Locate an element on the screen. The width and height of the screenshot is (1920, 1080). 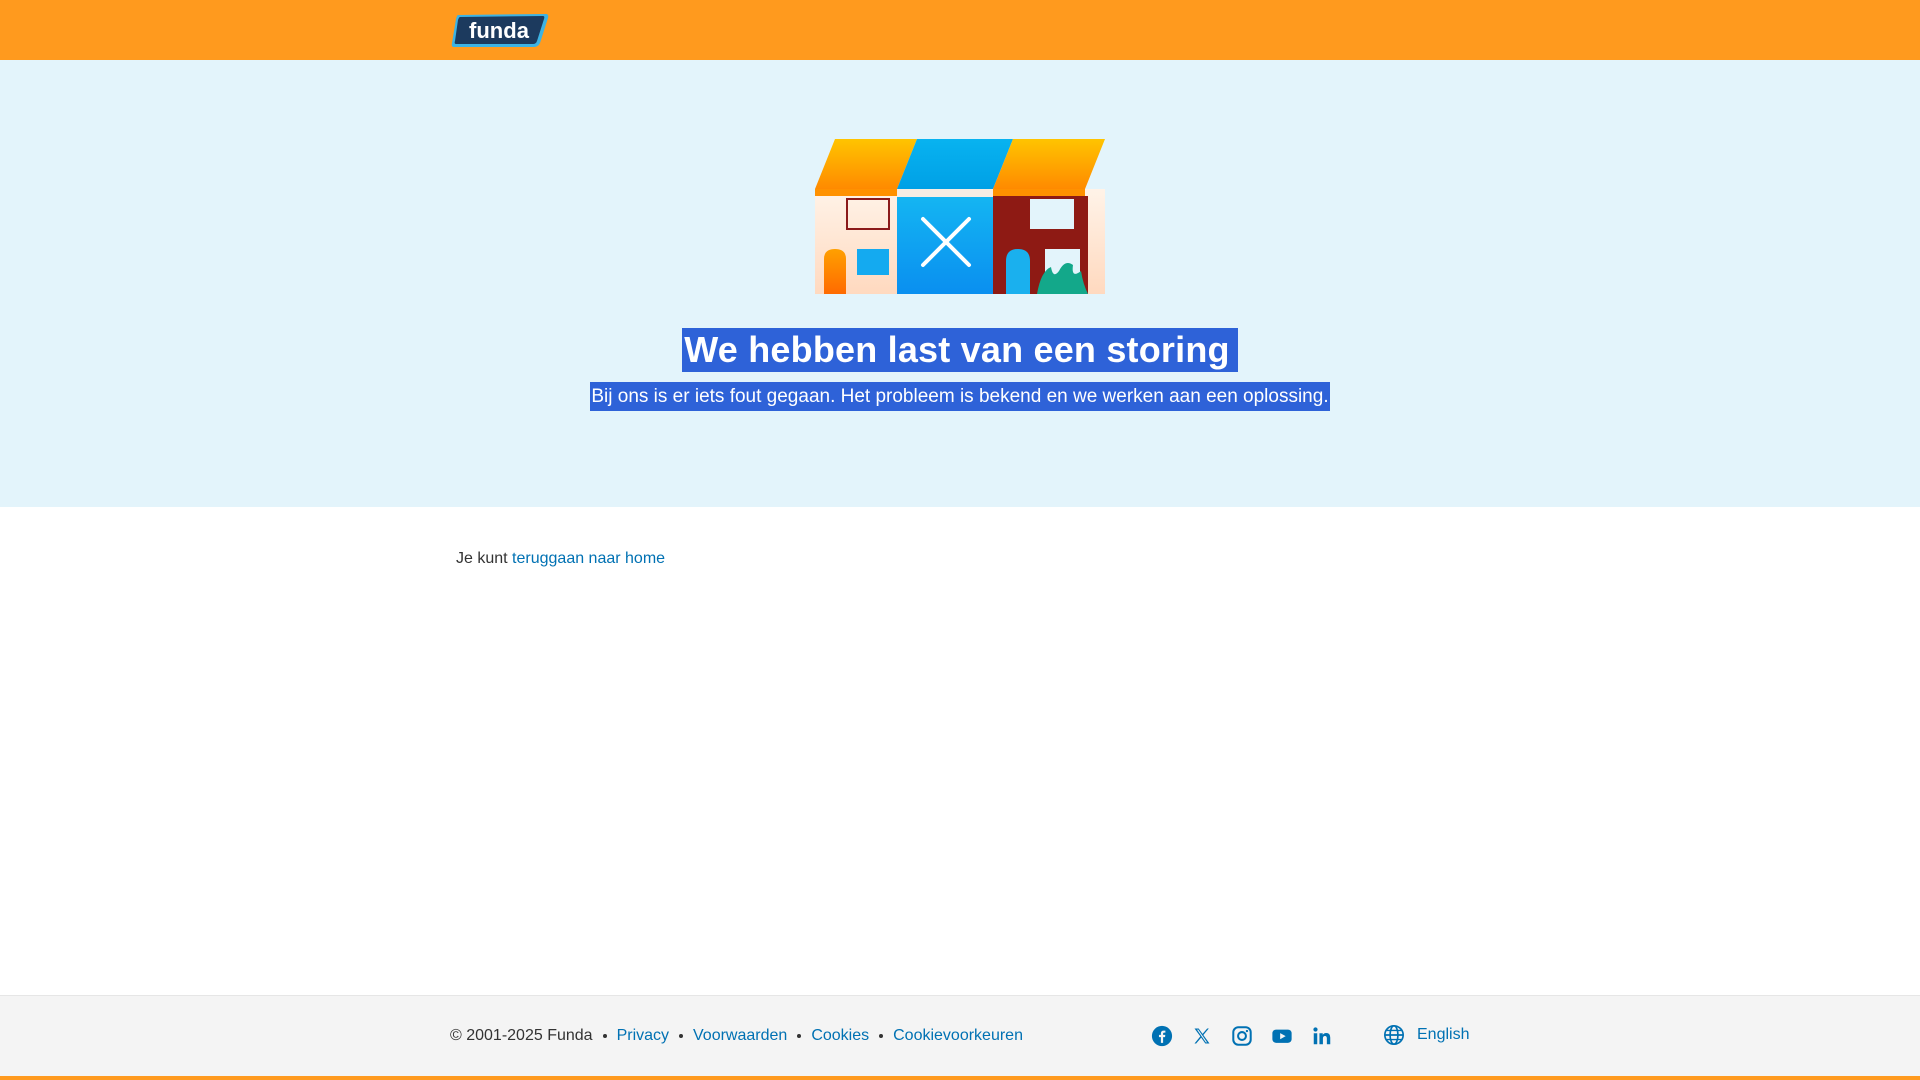
language-switcher: English is located at coordinates (1426, 1035).